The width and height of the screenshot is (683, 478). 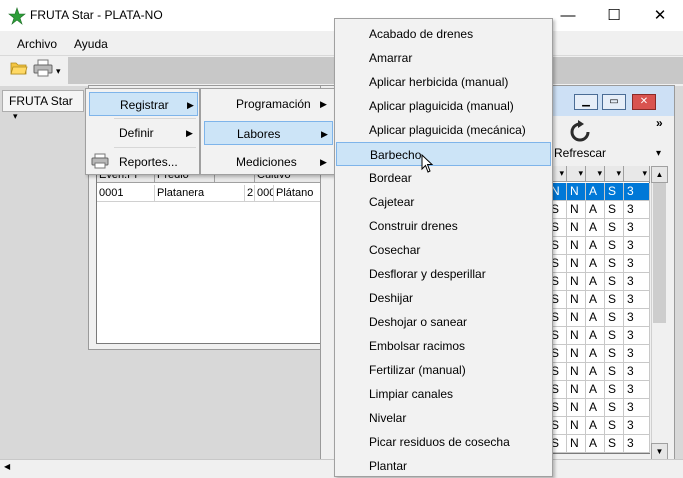 What do you see at coordinates (268, 104) in the screenshot?
I see `menu-item-programacion: Programación ▶` at bounding box center [268, 104].